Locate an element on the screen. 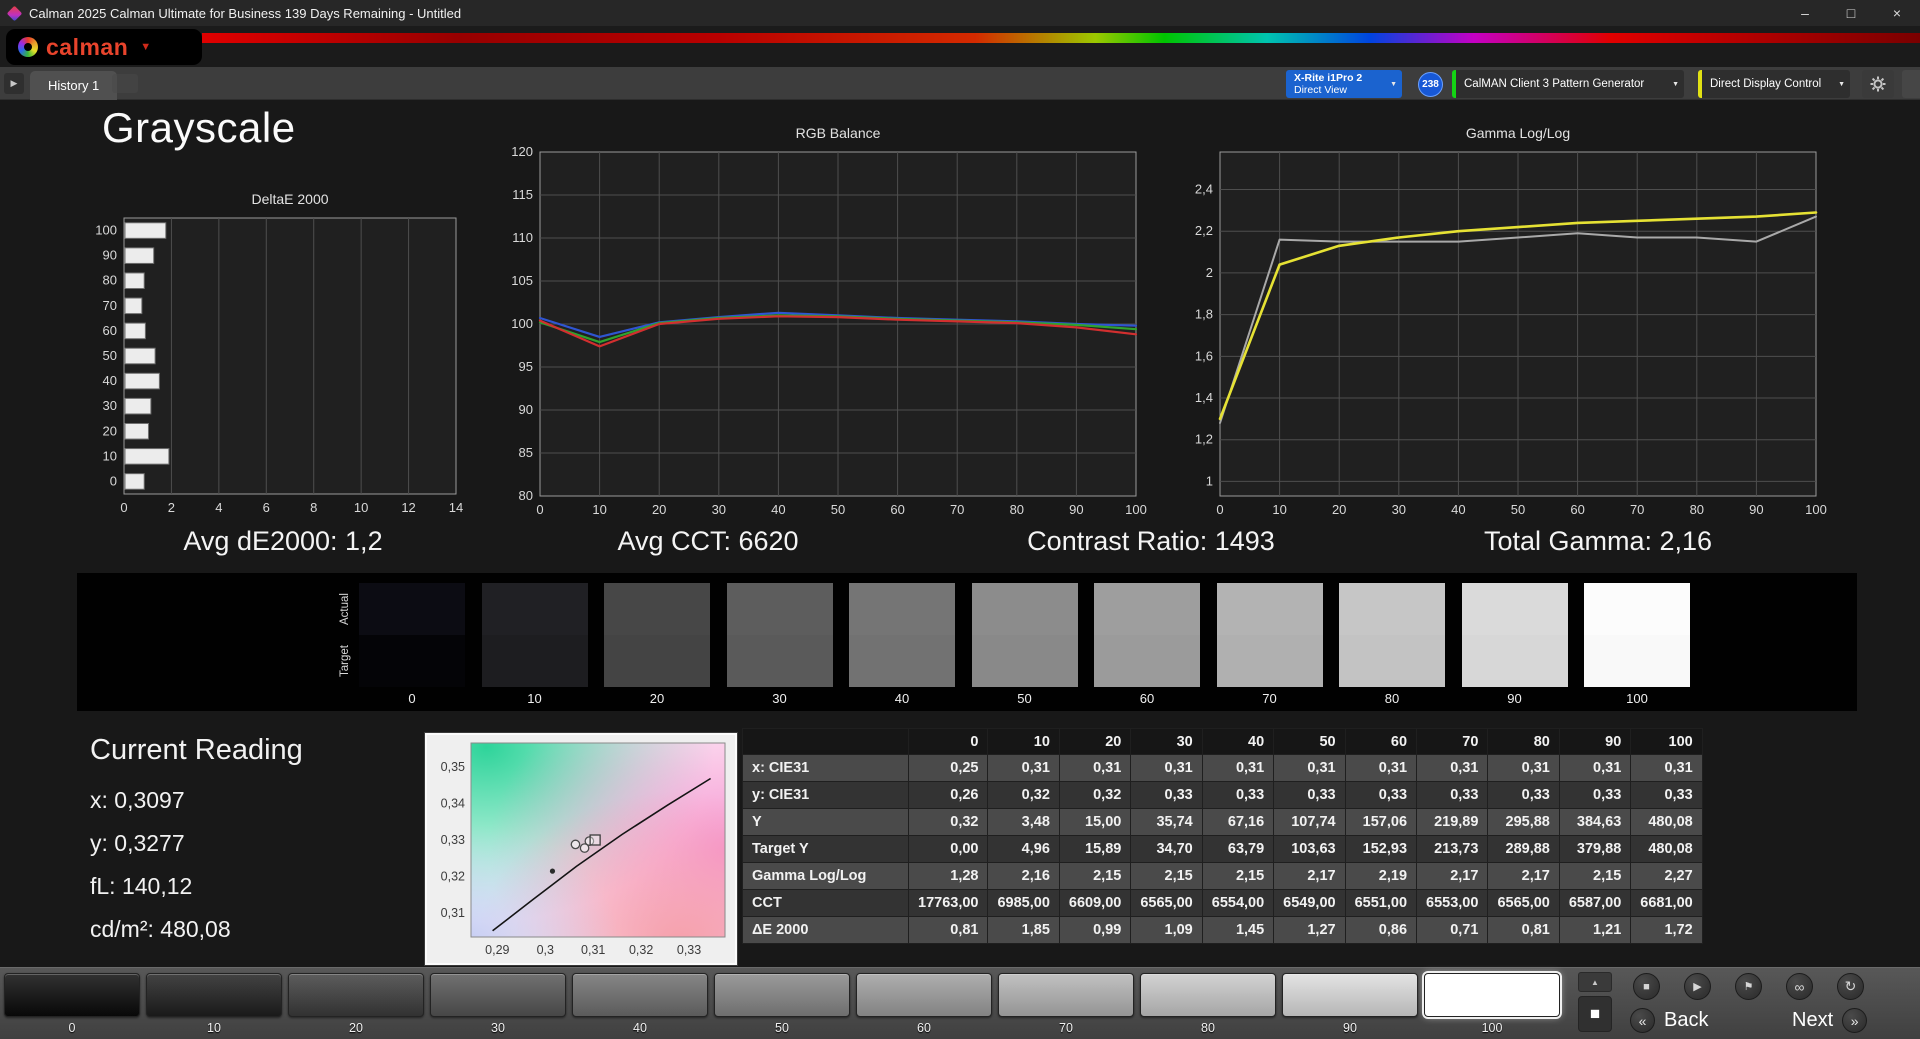 The width and height of the screenshot is (1920, 1039). svg-text: 12 is located at coordinates (408, 507).